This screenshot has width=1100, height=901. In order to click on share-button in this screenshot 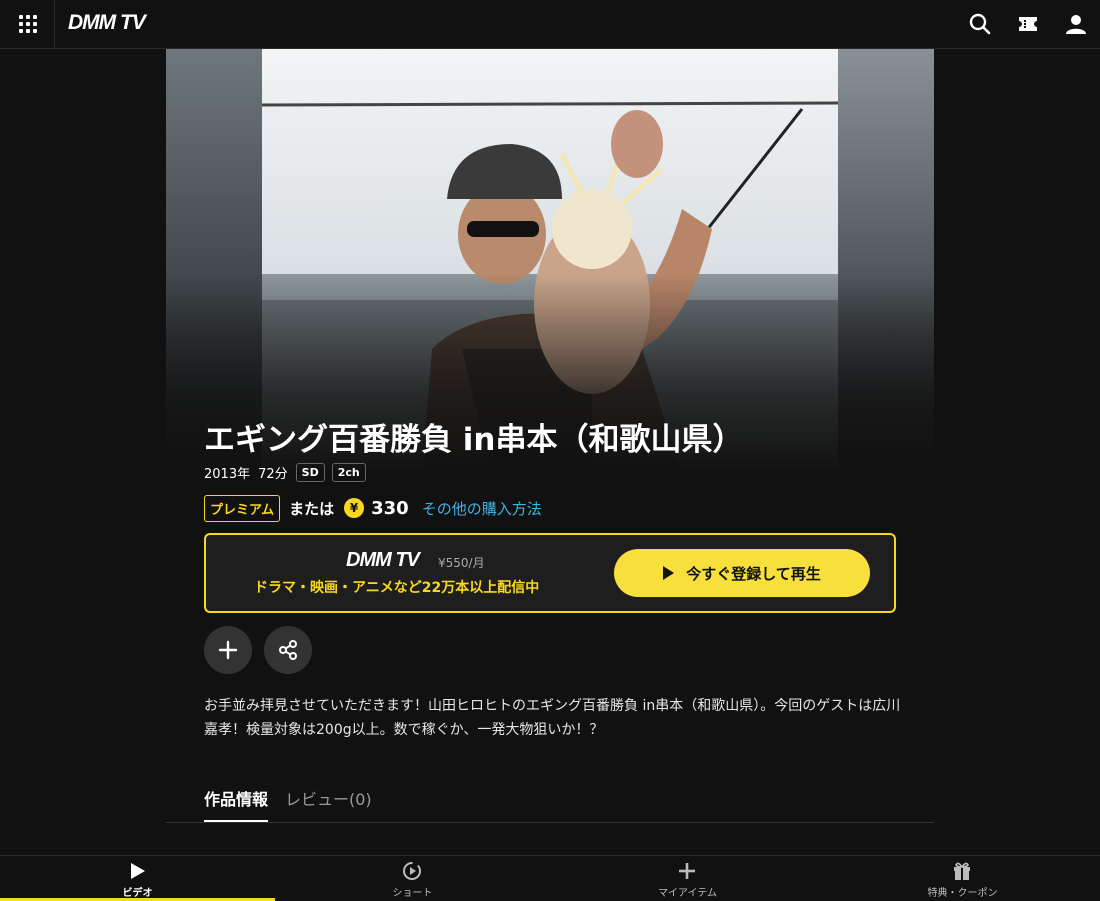, I will do `click(288, 650)`.